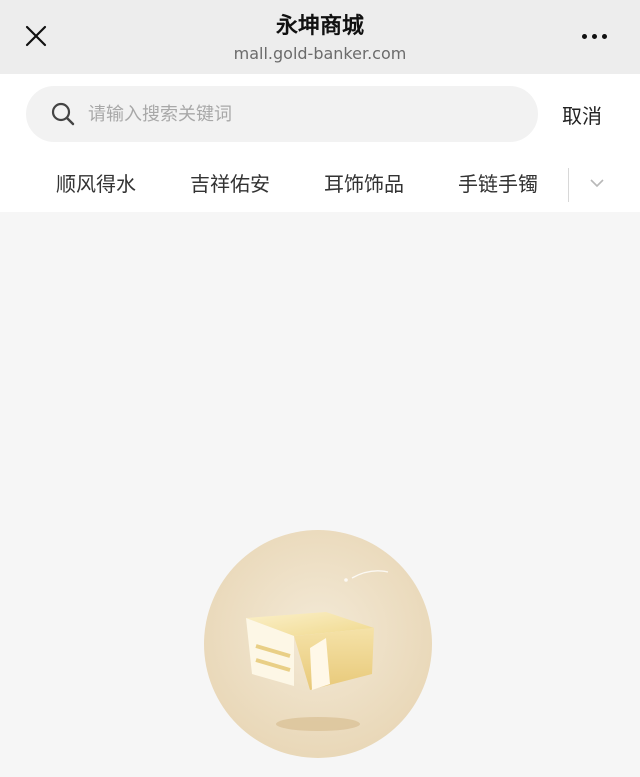  Describe the element at coordinates (320, 53) in the screenshot. I see `page-url: mall.gold-banker.com` at that location.